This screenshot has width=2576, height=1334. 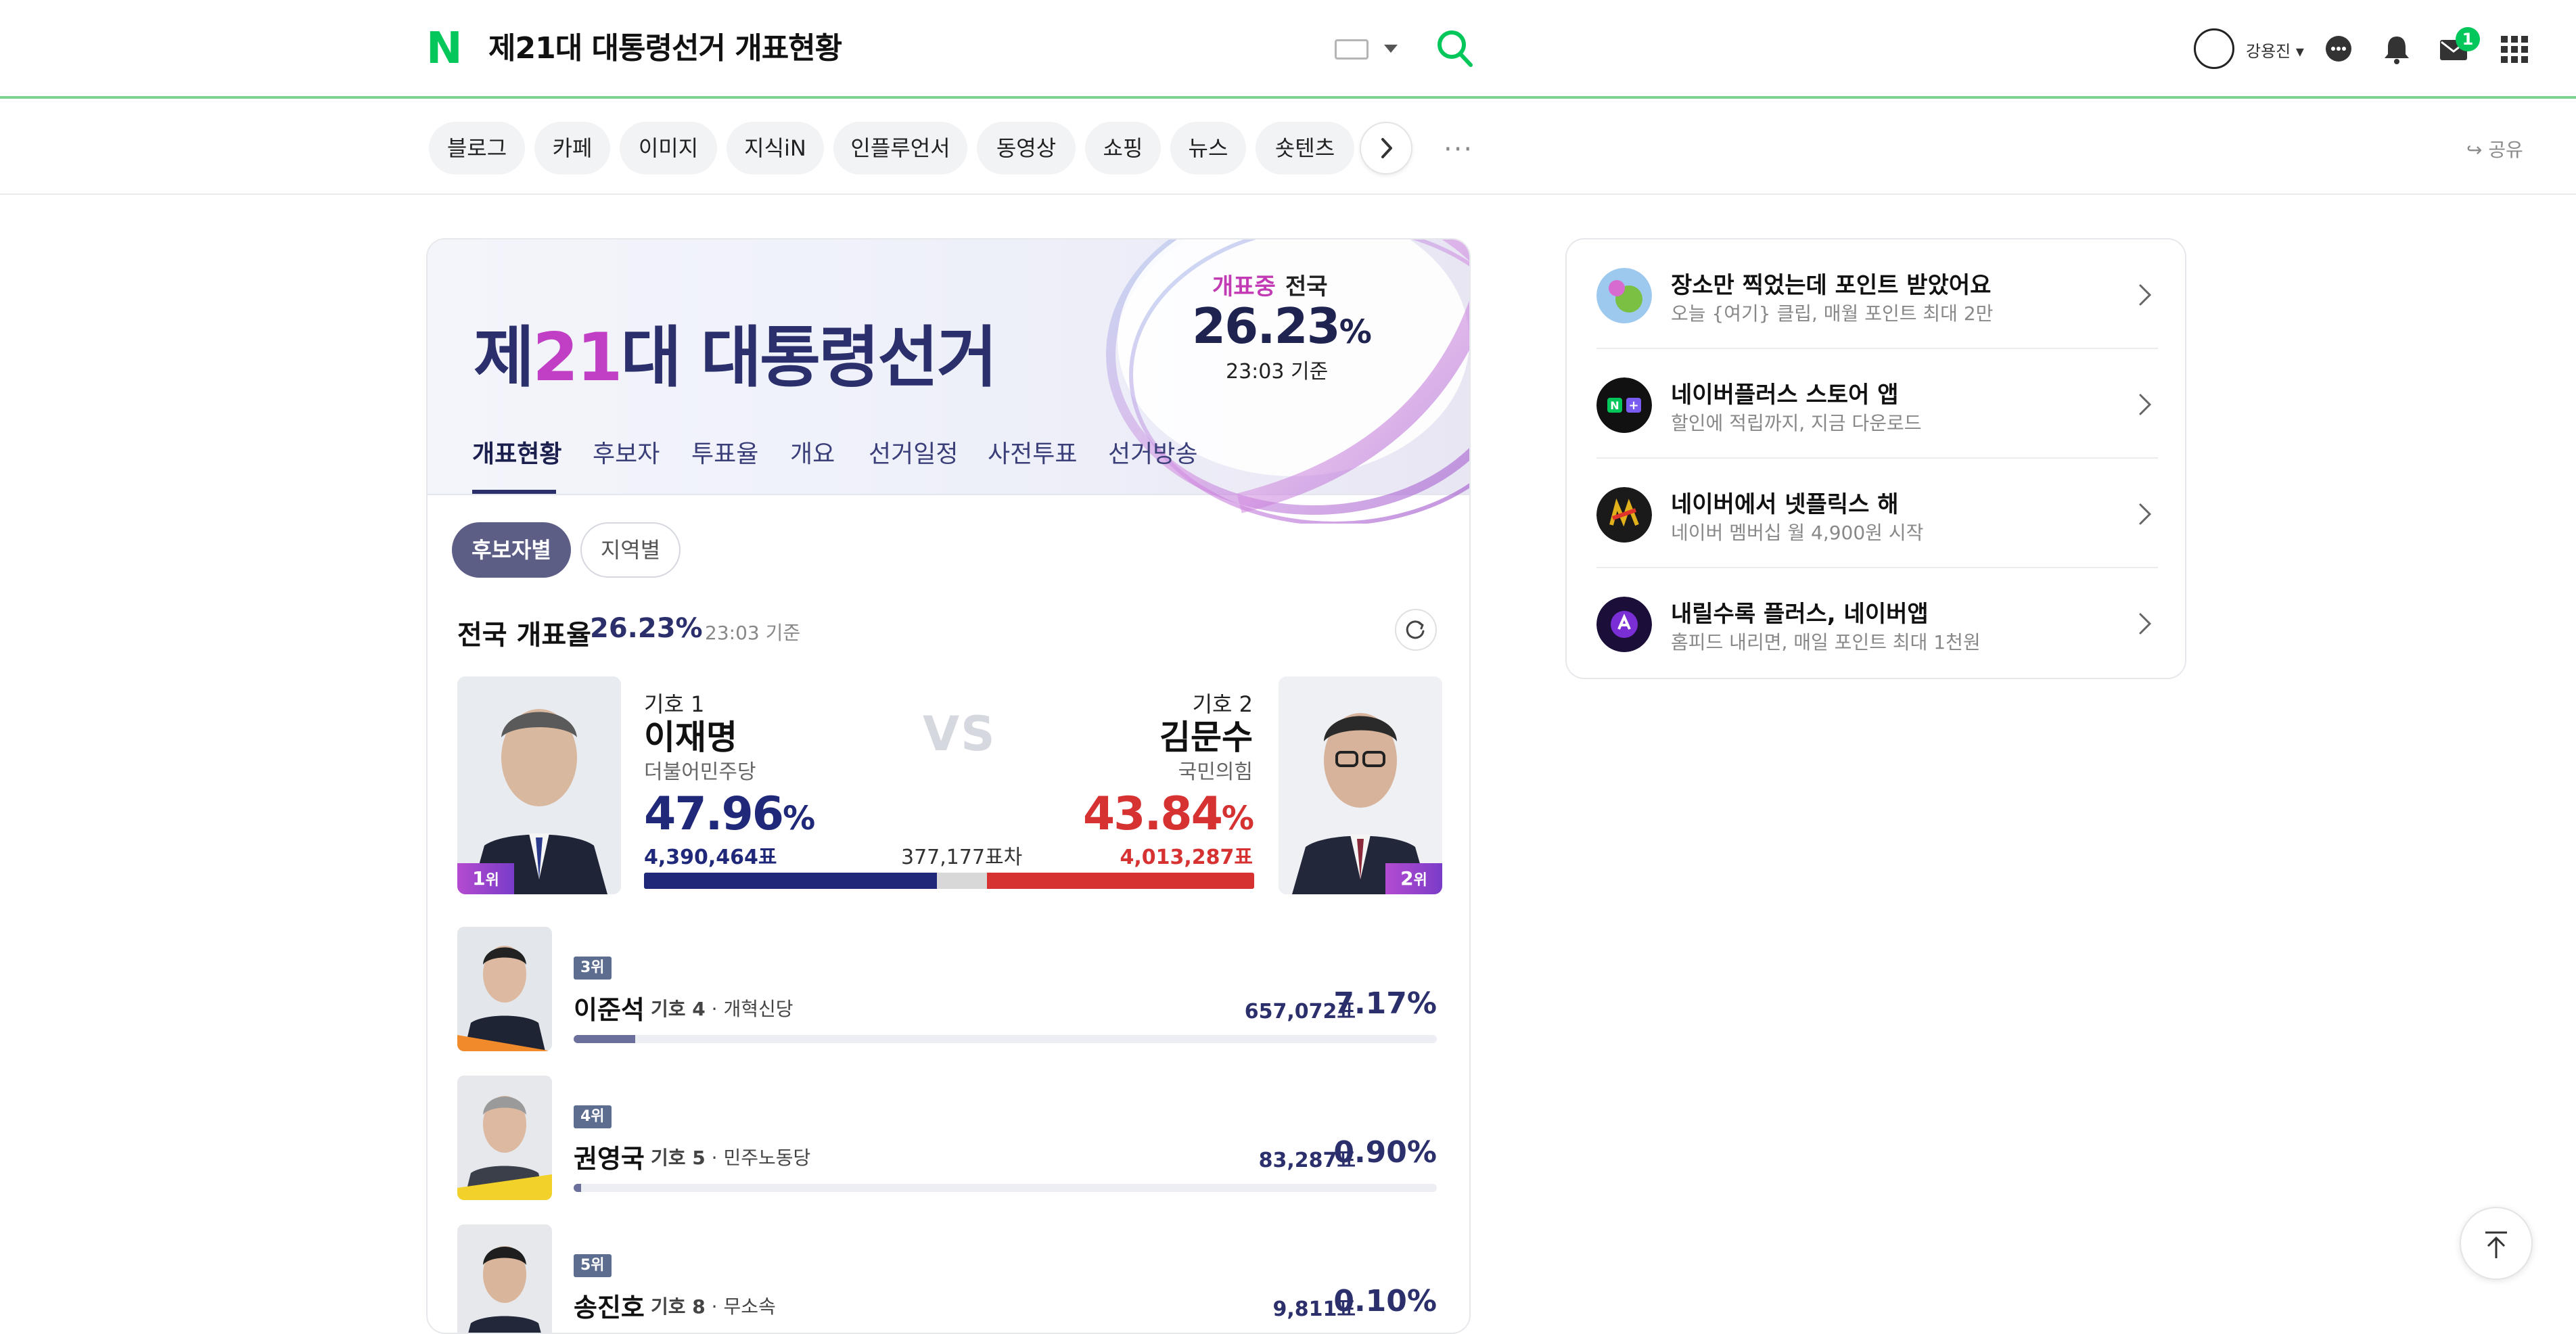 What do you see at coordinates (690, 734) in the screenshot?
I see `candidate-name-1: 이재명` at bounding box center [690, 734].